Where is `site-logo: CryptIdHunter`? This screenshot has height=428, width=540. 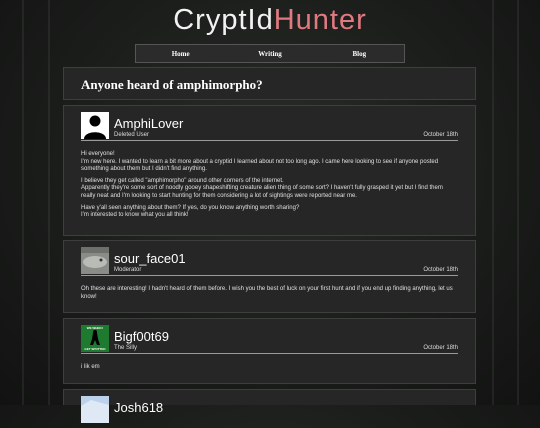 site-logo: CryptIdHunter is located at coordinates (270, 20).